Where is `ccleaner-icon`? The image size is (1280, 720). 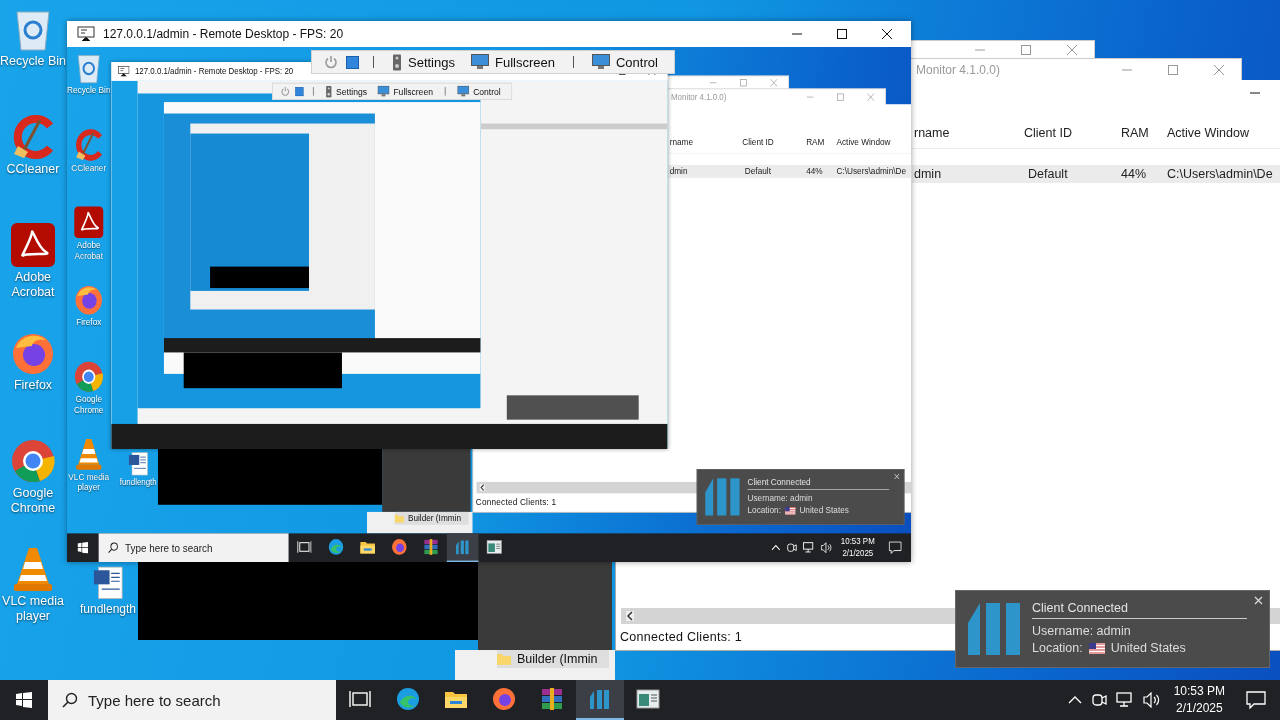
ccleaner-icon is located at coordinates (88, 145).